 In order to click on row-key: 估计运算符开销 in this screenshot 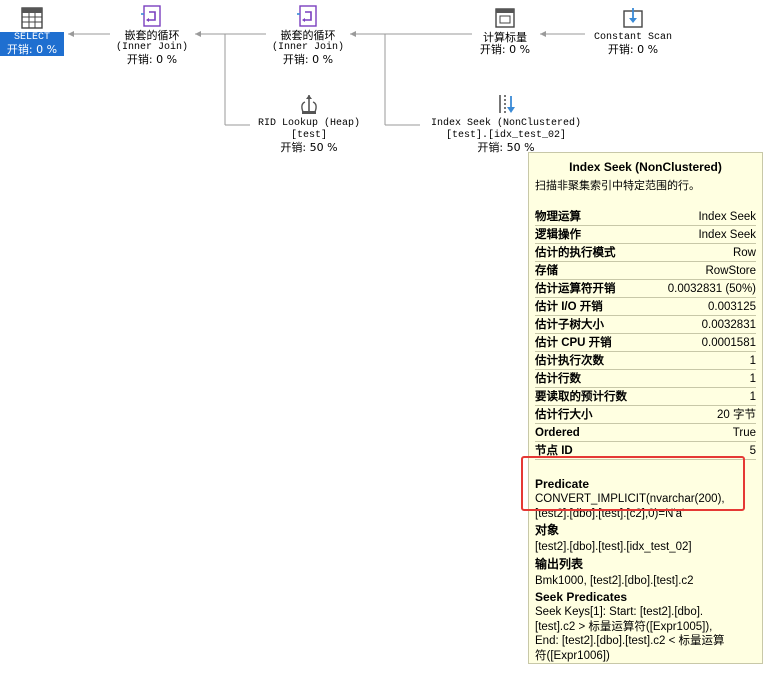, I will do `click(575, 289)`.